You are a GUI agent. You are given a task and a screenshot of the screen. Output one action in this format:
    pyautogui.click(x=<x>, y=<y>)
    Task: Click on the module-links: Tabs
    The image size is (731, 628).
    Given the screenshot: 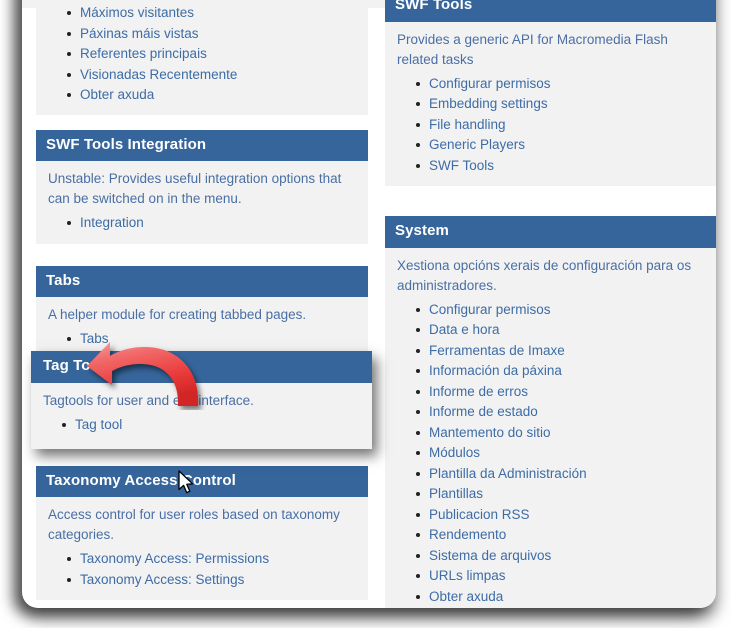 What is the action you would take?
    pyautogui.click(x=202, y=339)
    